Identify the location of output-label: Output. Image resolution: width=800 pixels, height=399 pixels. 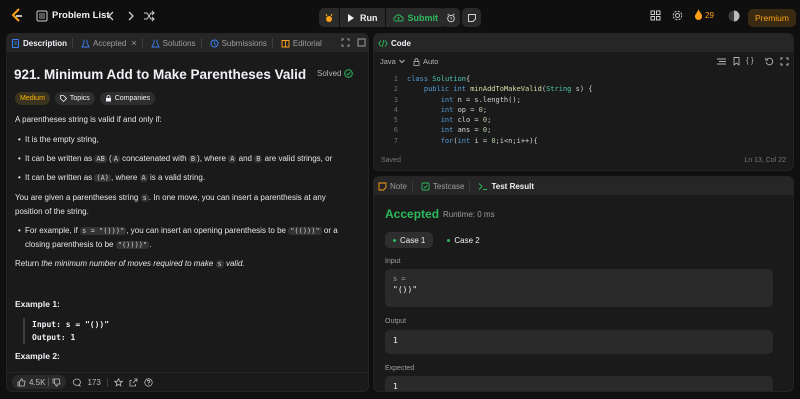
(396, 321).